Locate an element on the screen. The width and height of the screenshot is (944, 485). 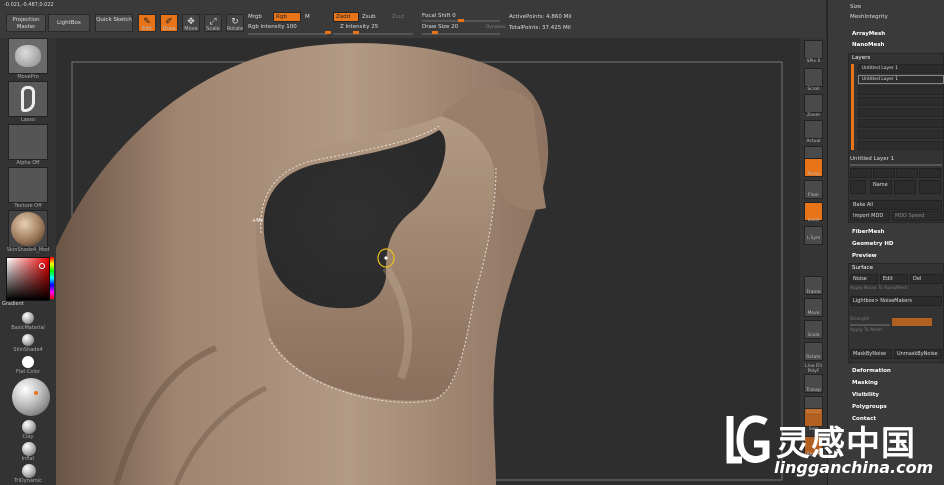
import-mdd-button: Import MDD is located at coordinates (870, 216).